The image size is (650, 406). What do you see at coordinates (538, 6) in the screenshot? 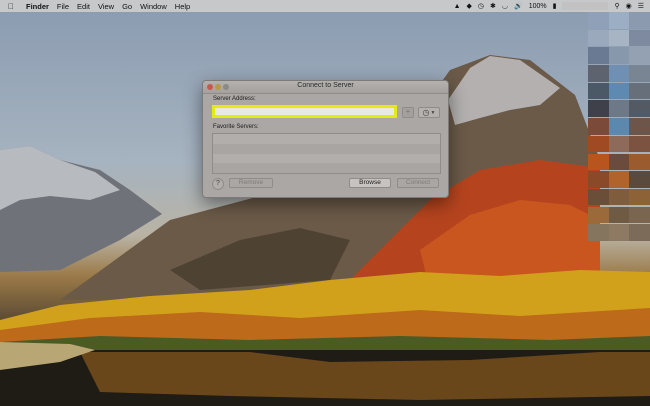
I see `battery-percent: 100%` at bounding box center [538, 6].